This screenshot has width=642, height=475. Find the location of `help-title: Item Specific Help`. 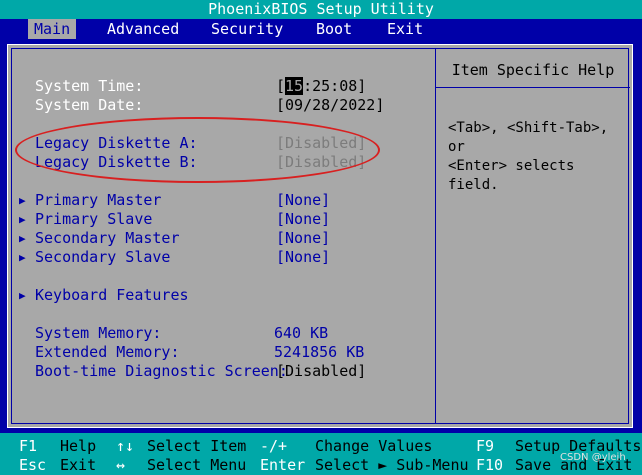

help-title: Item Specific Help is located at coordinates (533, 70).